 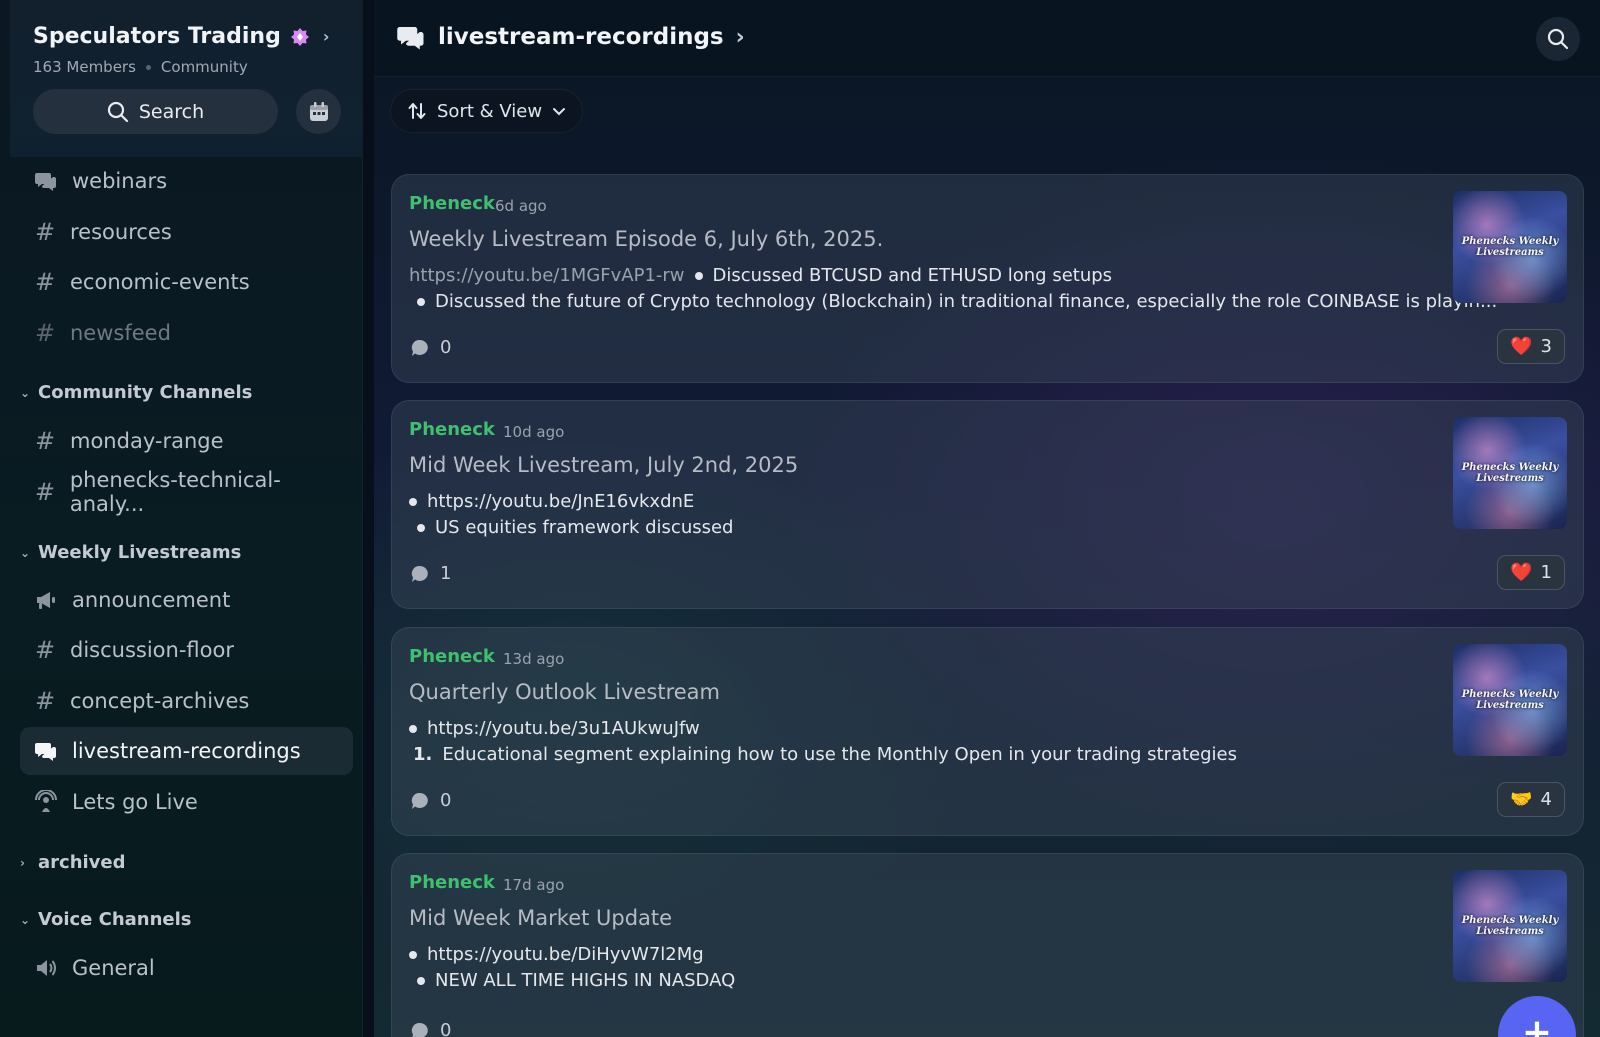 I want to click on channel-label: livestream-recordings, so click(x=186, y=751).